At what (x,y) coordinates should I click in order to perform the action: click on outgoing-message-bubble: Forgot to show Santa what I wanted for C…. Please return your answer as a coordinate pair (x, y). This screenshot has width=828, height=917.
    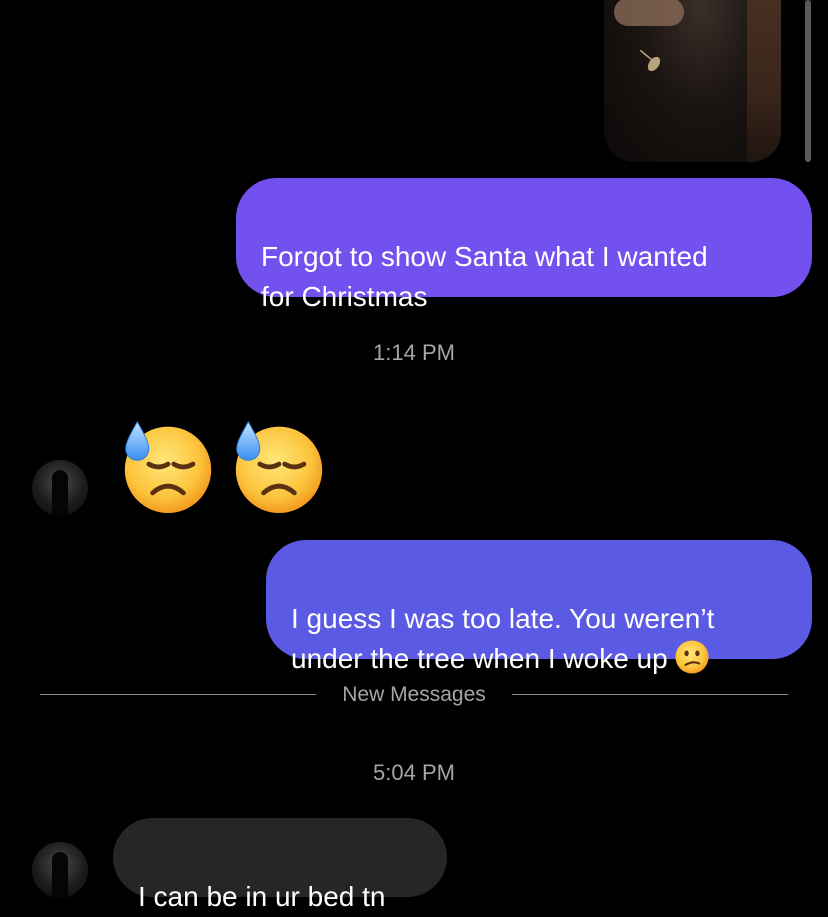
    Looking at the image, I should click on (524, 245).